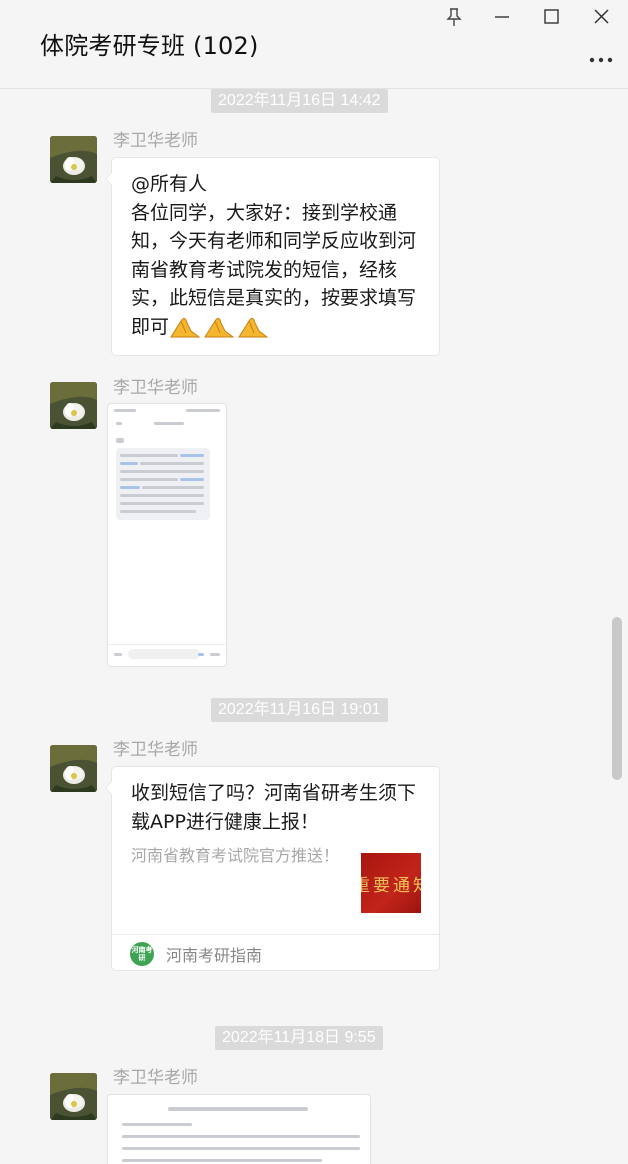 The height and width of the screenshot is (1164, 628). Describe the element at coordinates (601, 56) in the screenshot. I see `more-options-icon` at that location.